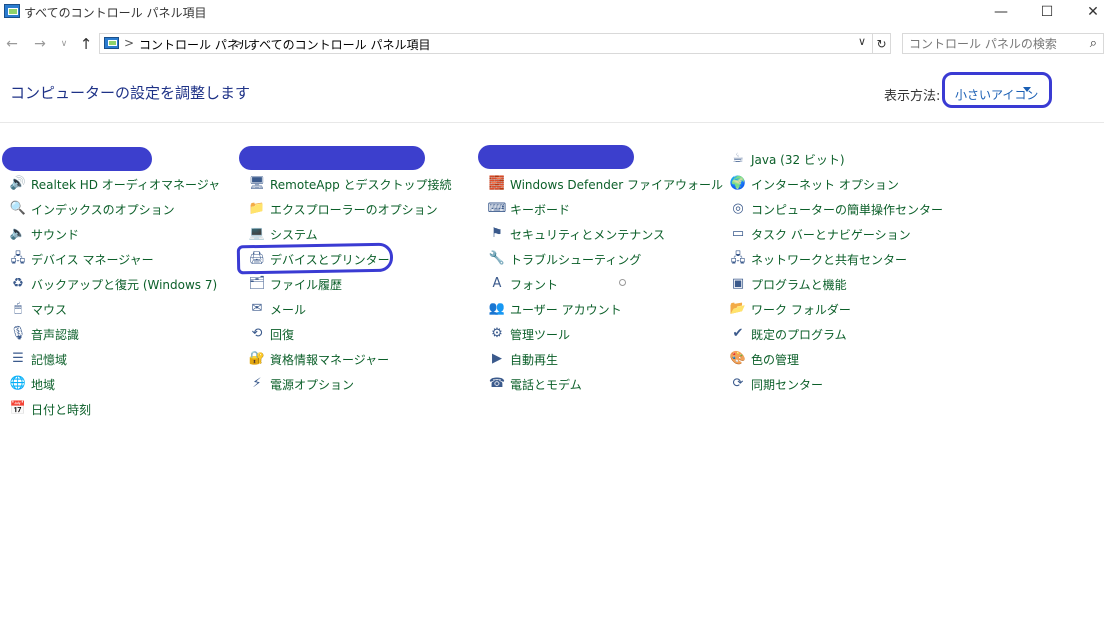 The height and width of the screenshot is (629, 1116). I want to click on item-indexing-options: 🔍 インデックスのオプション, so click(92, 209).